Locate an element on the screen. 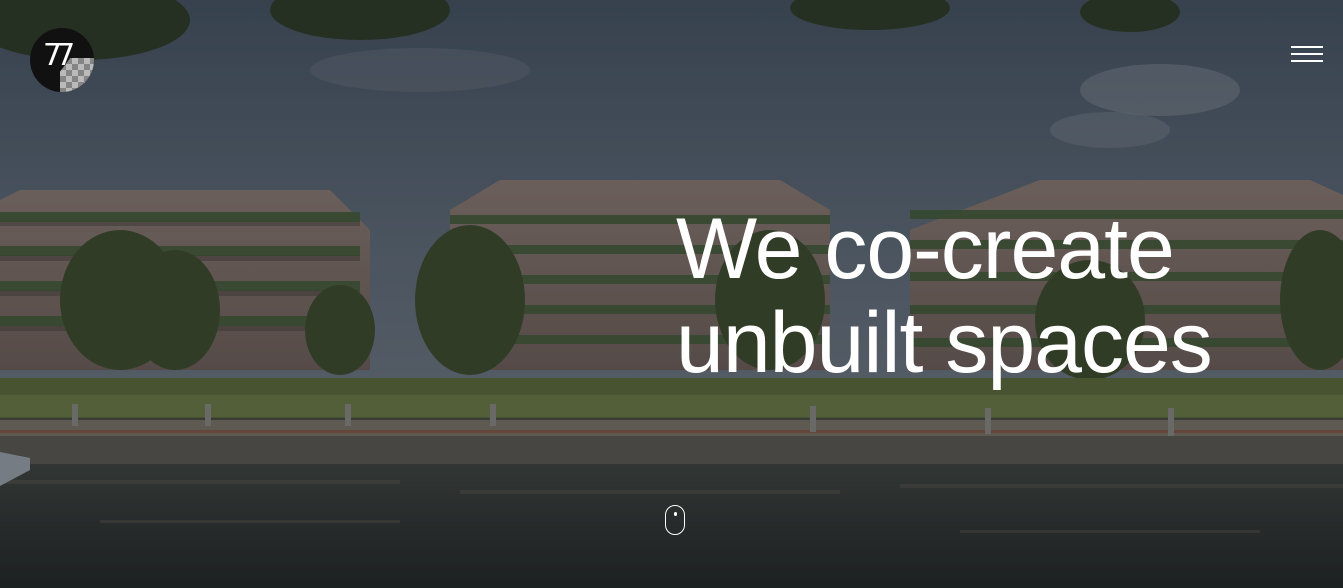 The image size is (1343, 588). menu-line-middle is located at coordinates (1307, 54).